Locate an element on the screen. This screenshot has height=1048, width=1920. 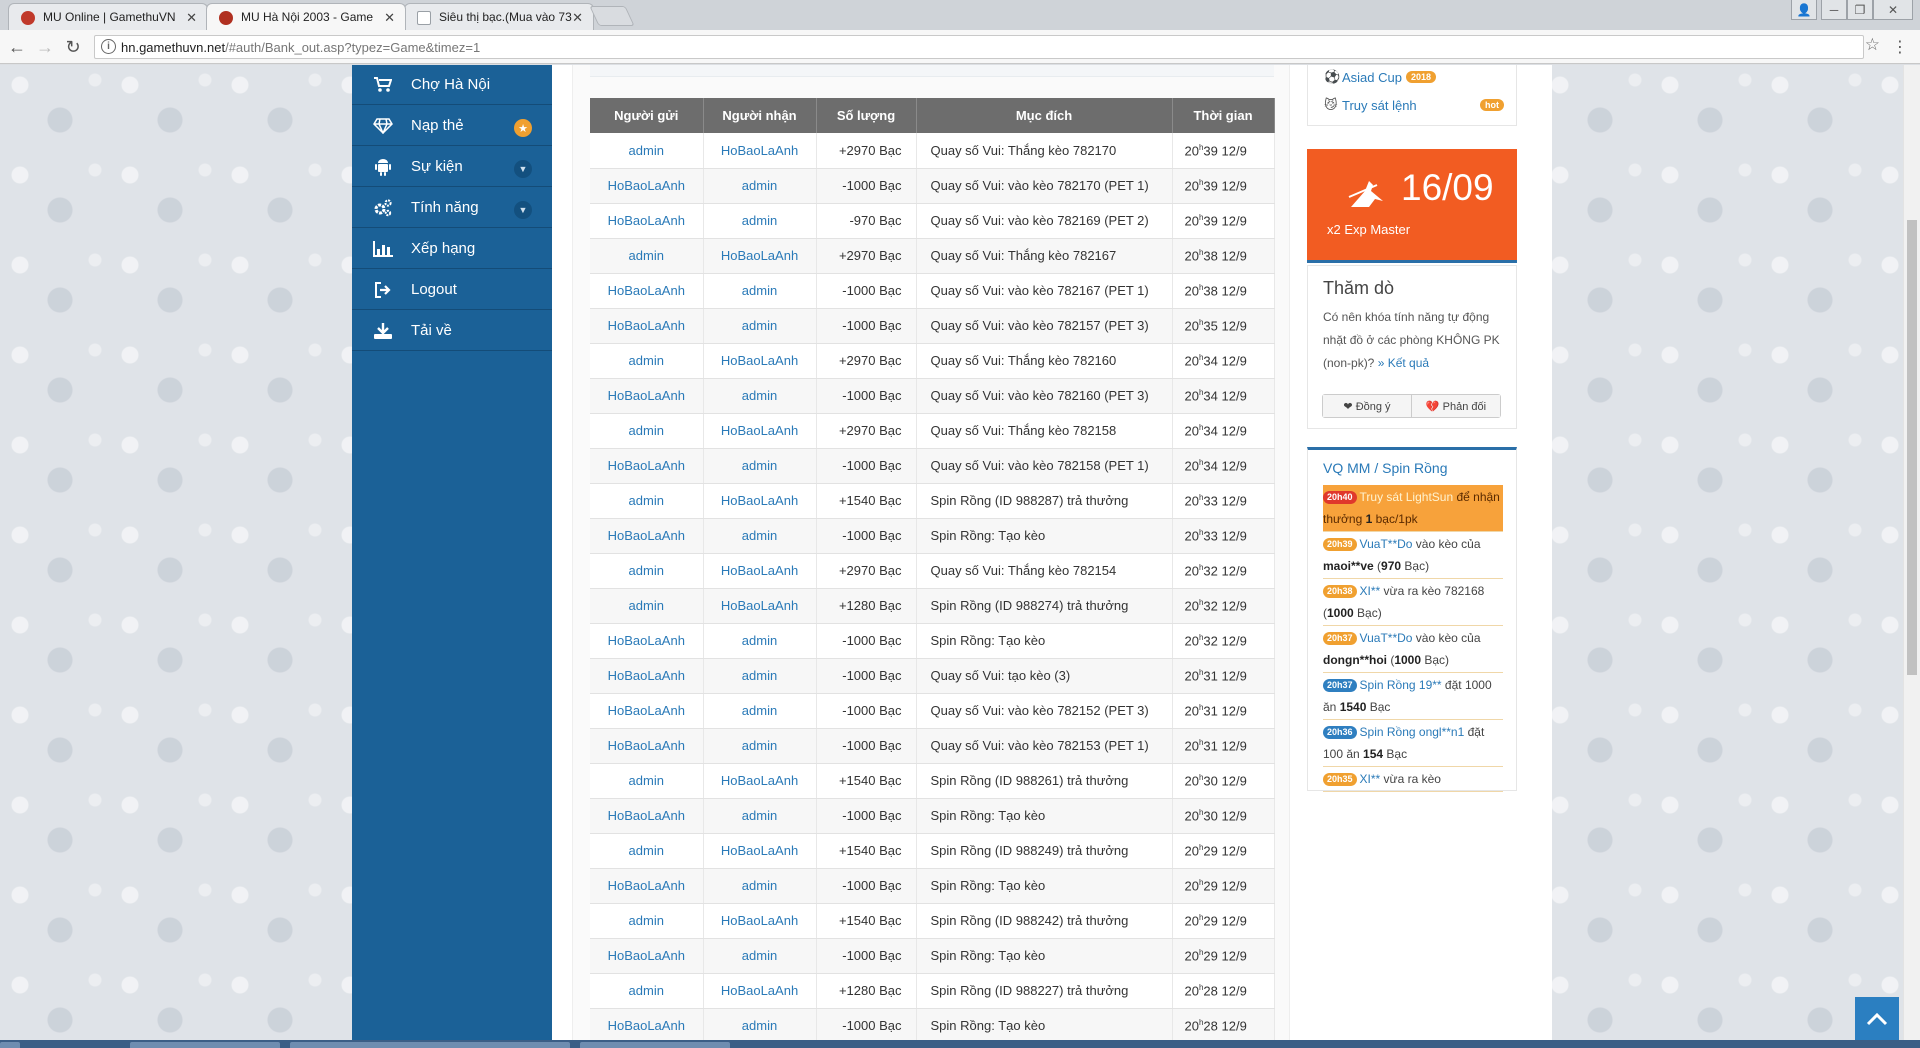
sidebar-item-tinh-nang: Tính năng ▼ is located at coordinates (452, 208).